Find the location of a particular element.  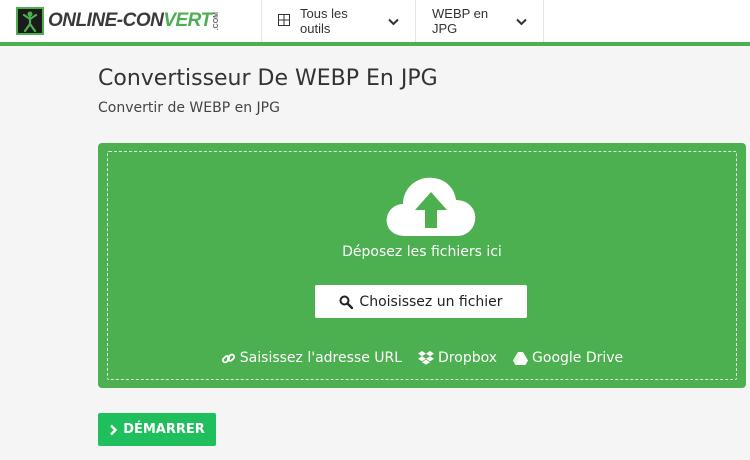

google-drive-icon is located at coordinates (521, 358).